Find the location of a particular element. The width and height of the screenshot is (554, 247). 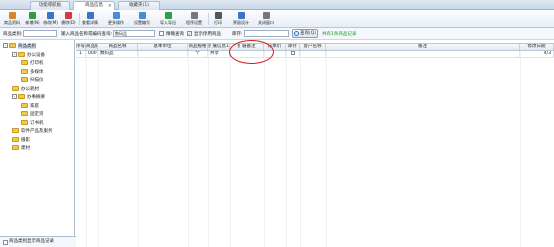

stock-checkbox is located at coordinates (292, 53).